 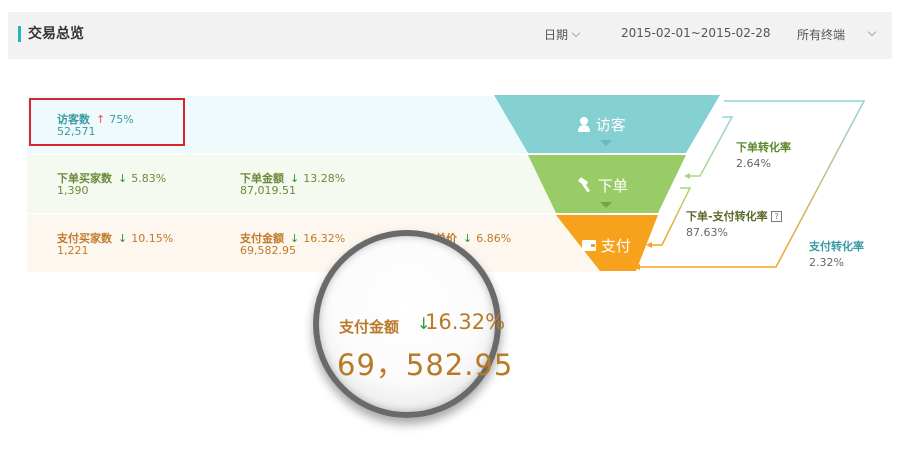 What do you see at coordinates (465, 322) in the screenshot?
I see `magnified-pct: 16.32%` at bounding box center [465, 322].